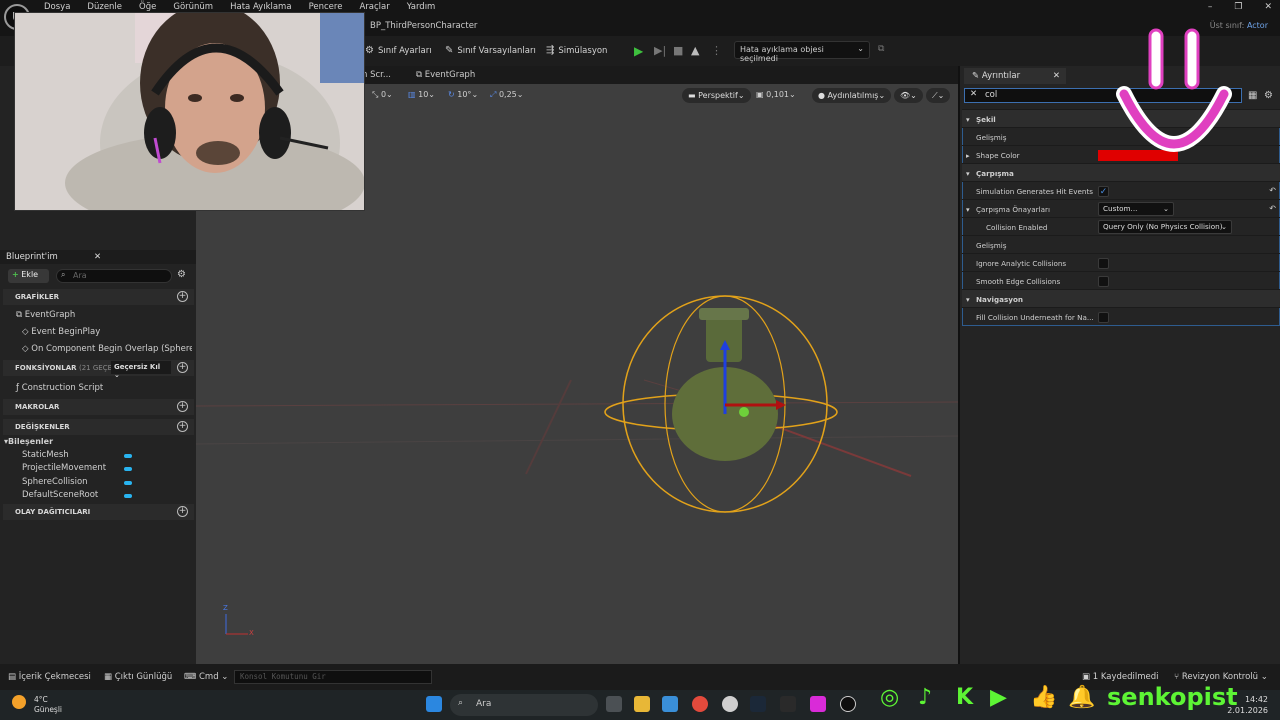 This screenshot has width=1280, height=720. I want to click on cmd-dropdown: ⌨ Cmd ⌄, so click(206, 677).